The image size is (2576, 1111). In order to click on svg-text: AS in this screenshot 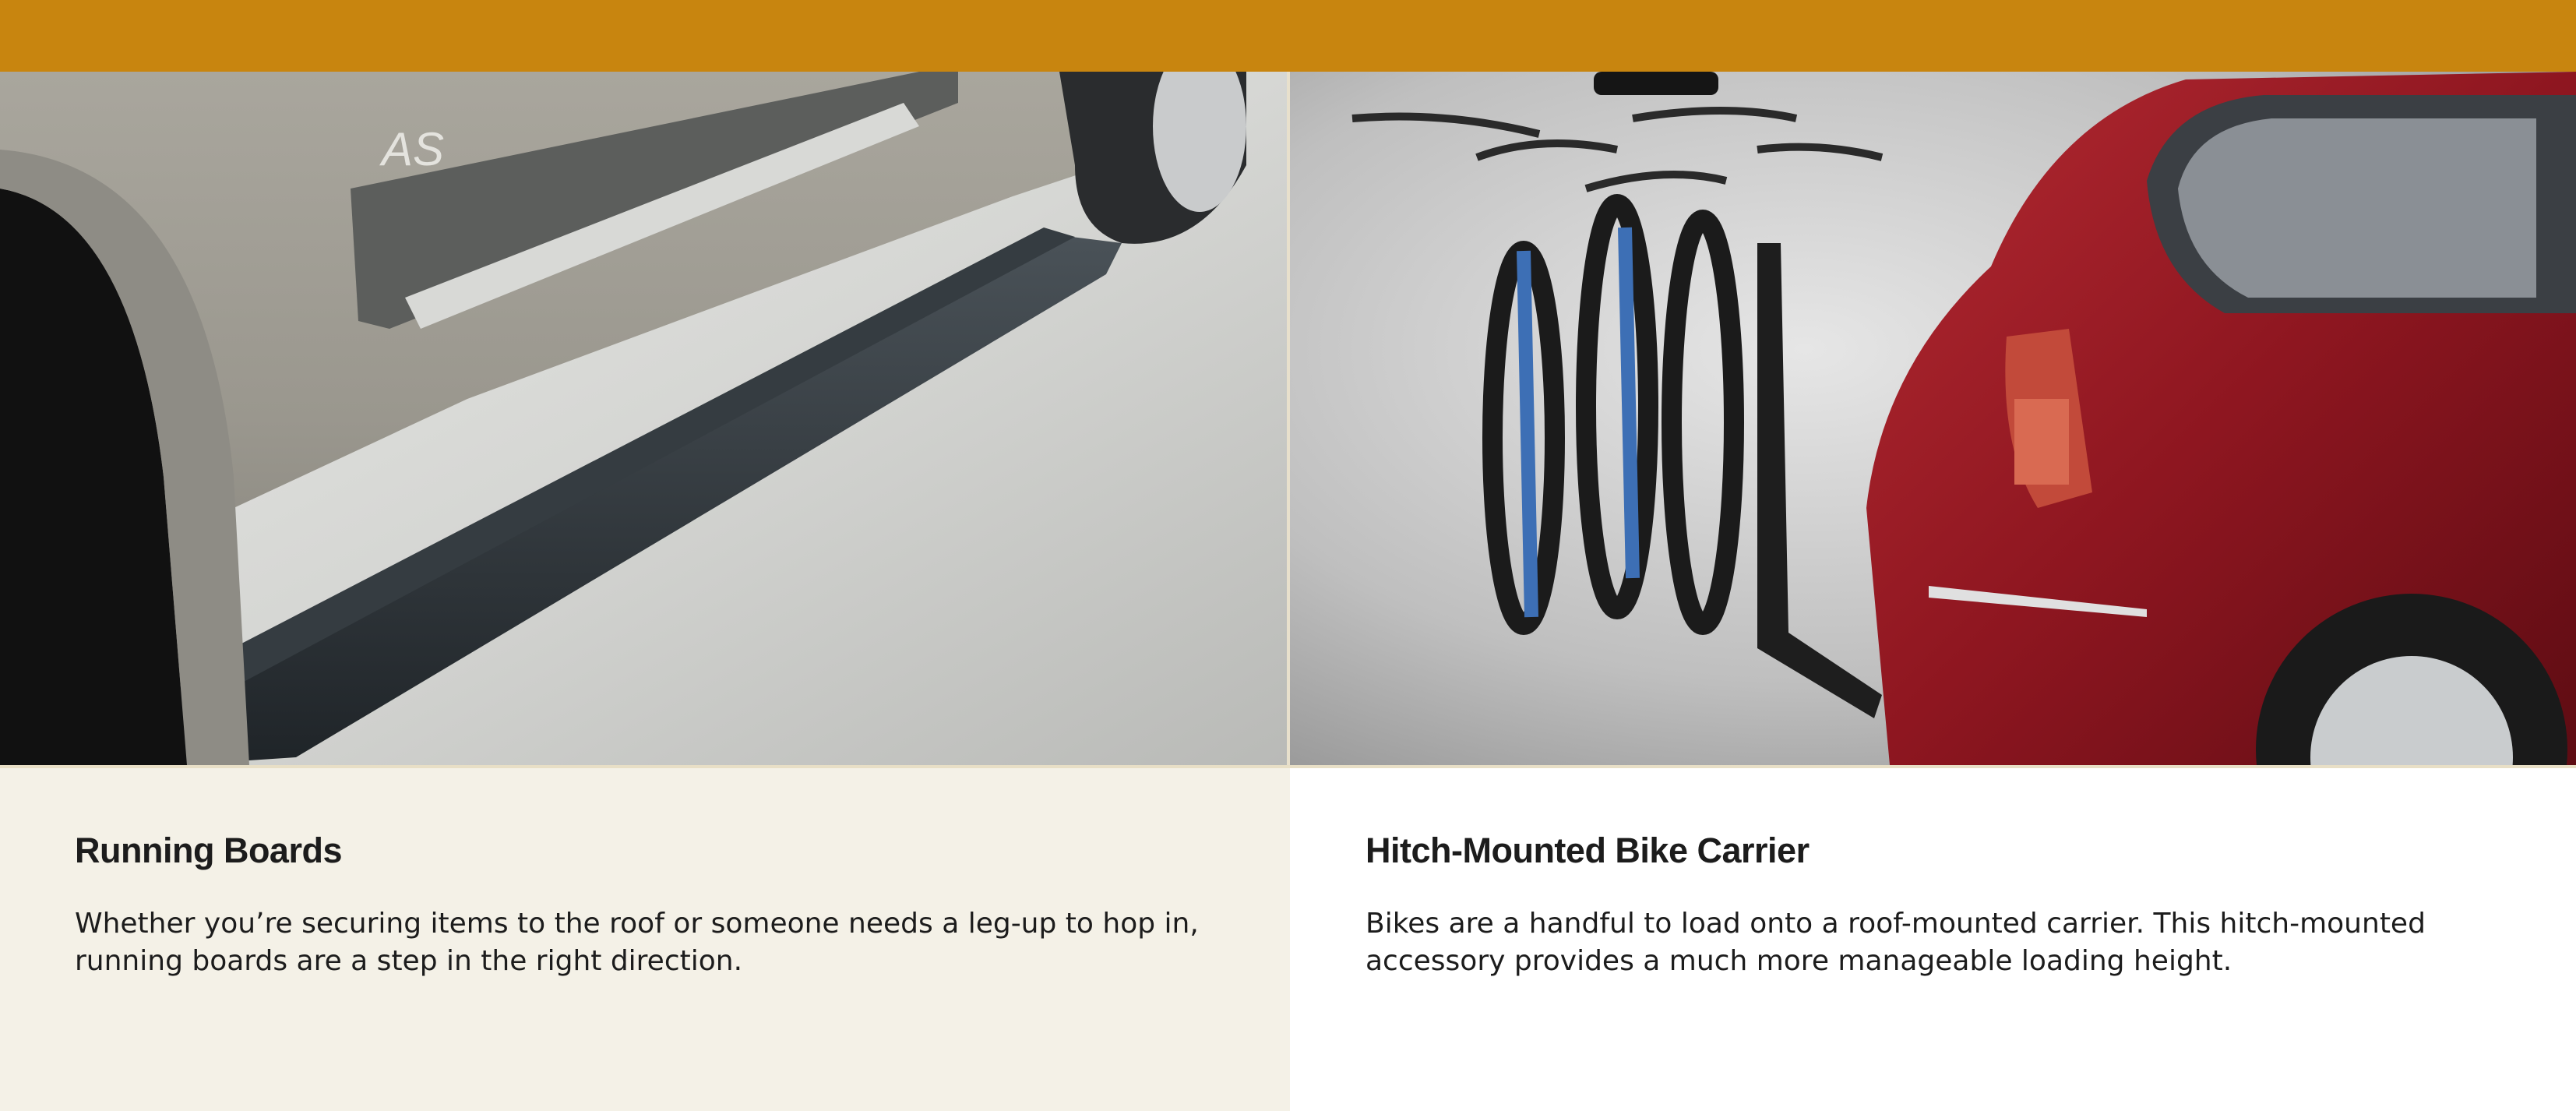, I will do `click(411, 149)`.